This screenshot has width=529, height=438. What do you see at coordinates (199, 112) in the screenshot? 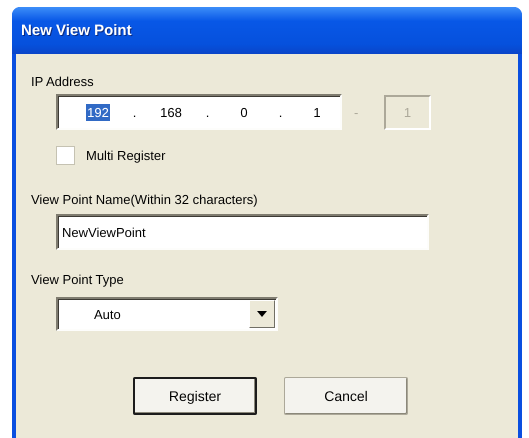
I see `ip-address-field: 192 . 168 . 0 . 1` at bounding box center [199, 112].